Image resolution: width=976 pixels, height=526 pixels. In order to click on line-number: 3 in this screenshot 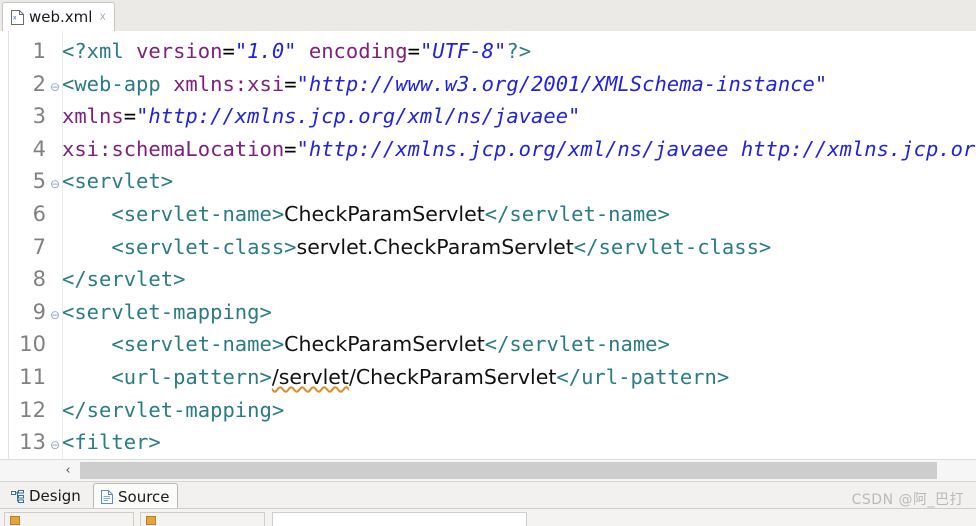, I will do `click(39, 116)`.